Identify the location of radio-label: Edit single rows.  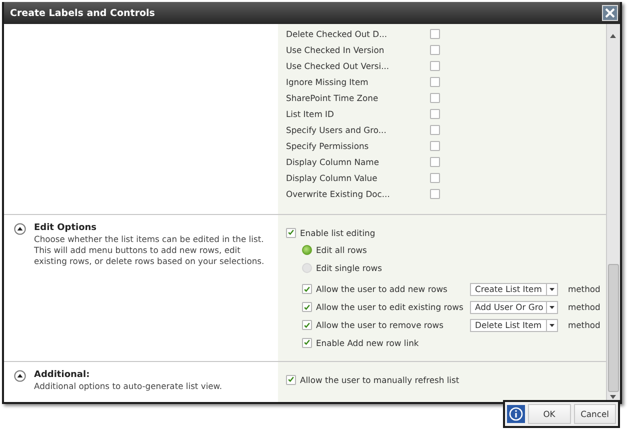
(349, 268).